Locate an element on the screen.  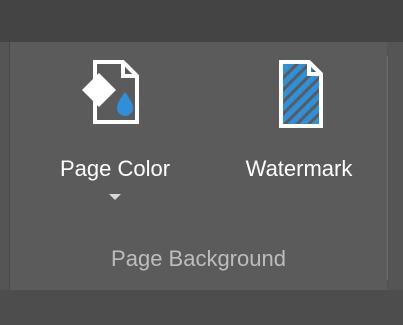
watermark-icon is located at coordinates (301, 94).